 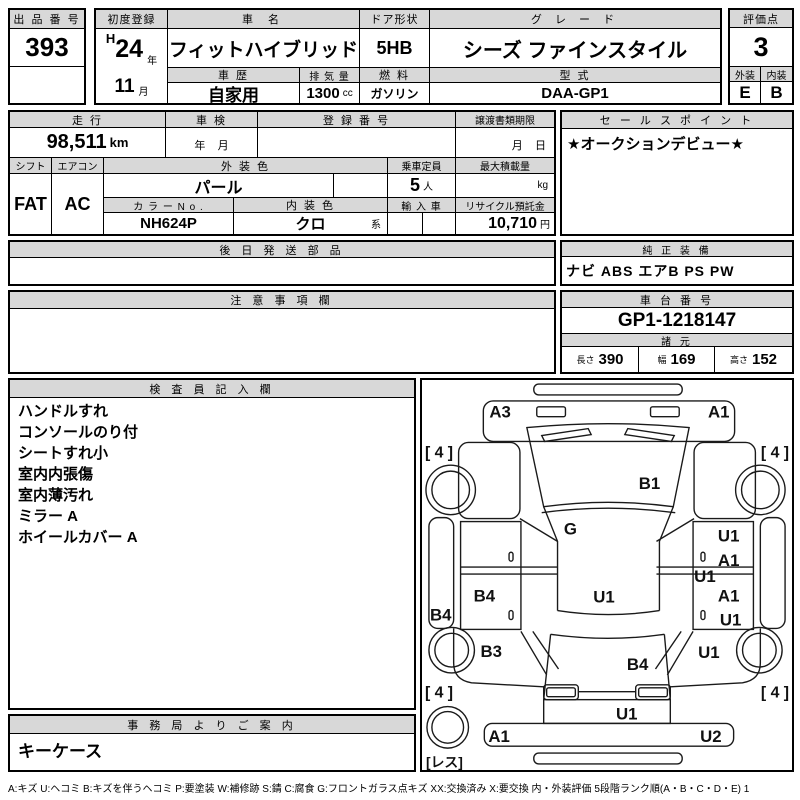 I want to click on interior-grade-header: 内装, so click(x=776, y=74).